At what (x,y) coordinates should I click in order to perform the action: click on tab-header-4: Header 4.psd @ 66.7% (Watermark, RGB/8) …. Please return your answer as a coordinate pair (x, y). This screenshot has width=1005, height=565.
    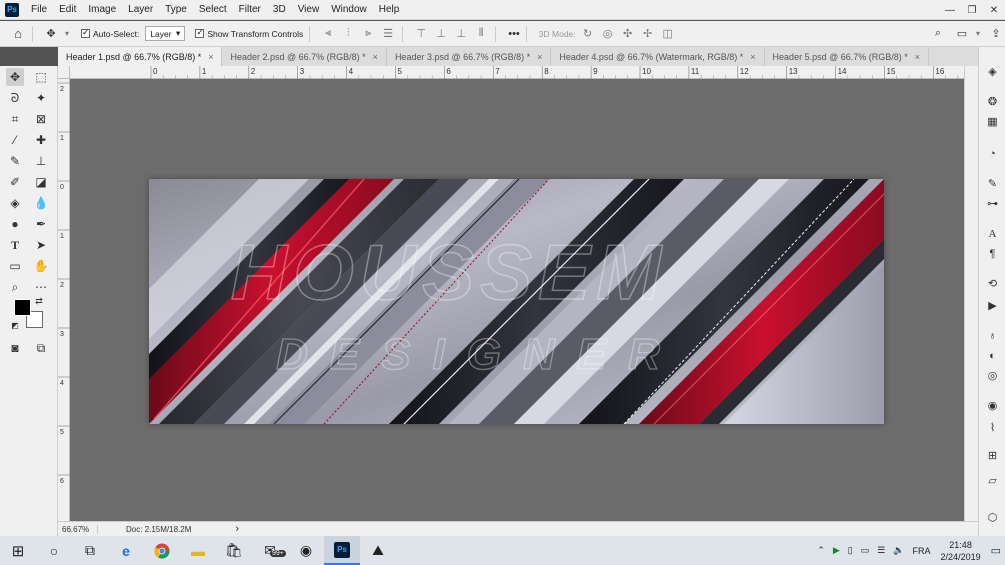
    Looking at the image, I should click on (658, 56).